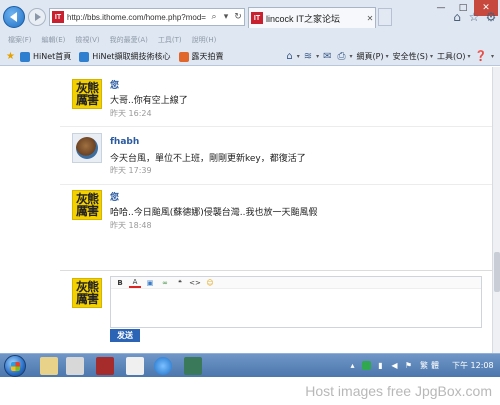  Describe the element at coordinates (441, 8) in the screenshot. I see `minimize-button: —` at that location.